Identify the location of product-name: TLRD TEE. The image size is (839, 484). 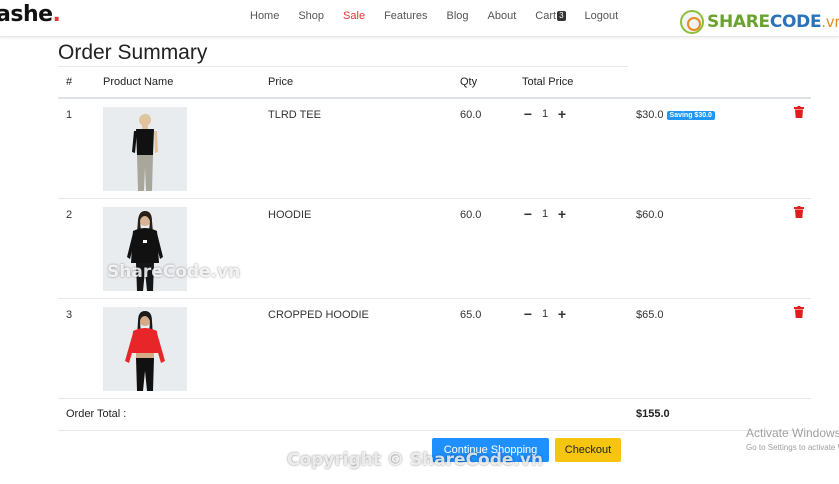
(294, 115).